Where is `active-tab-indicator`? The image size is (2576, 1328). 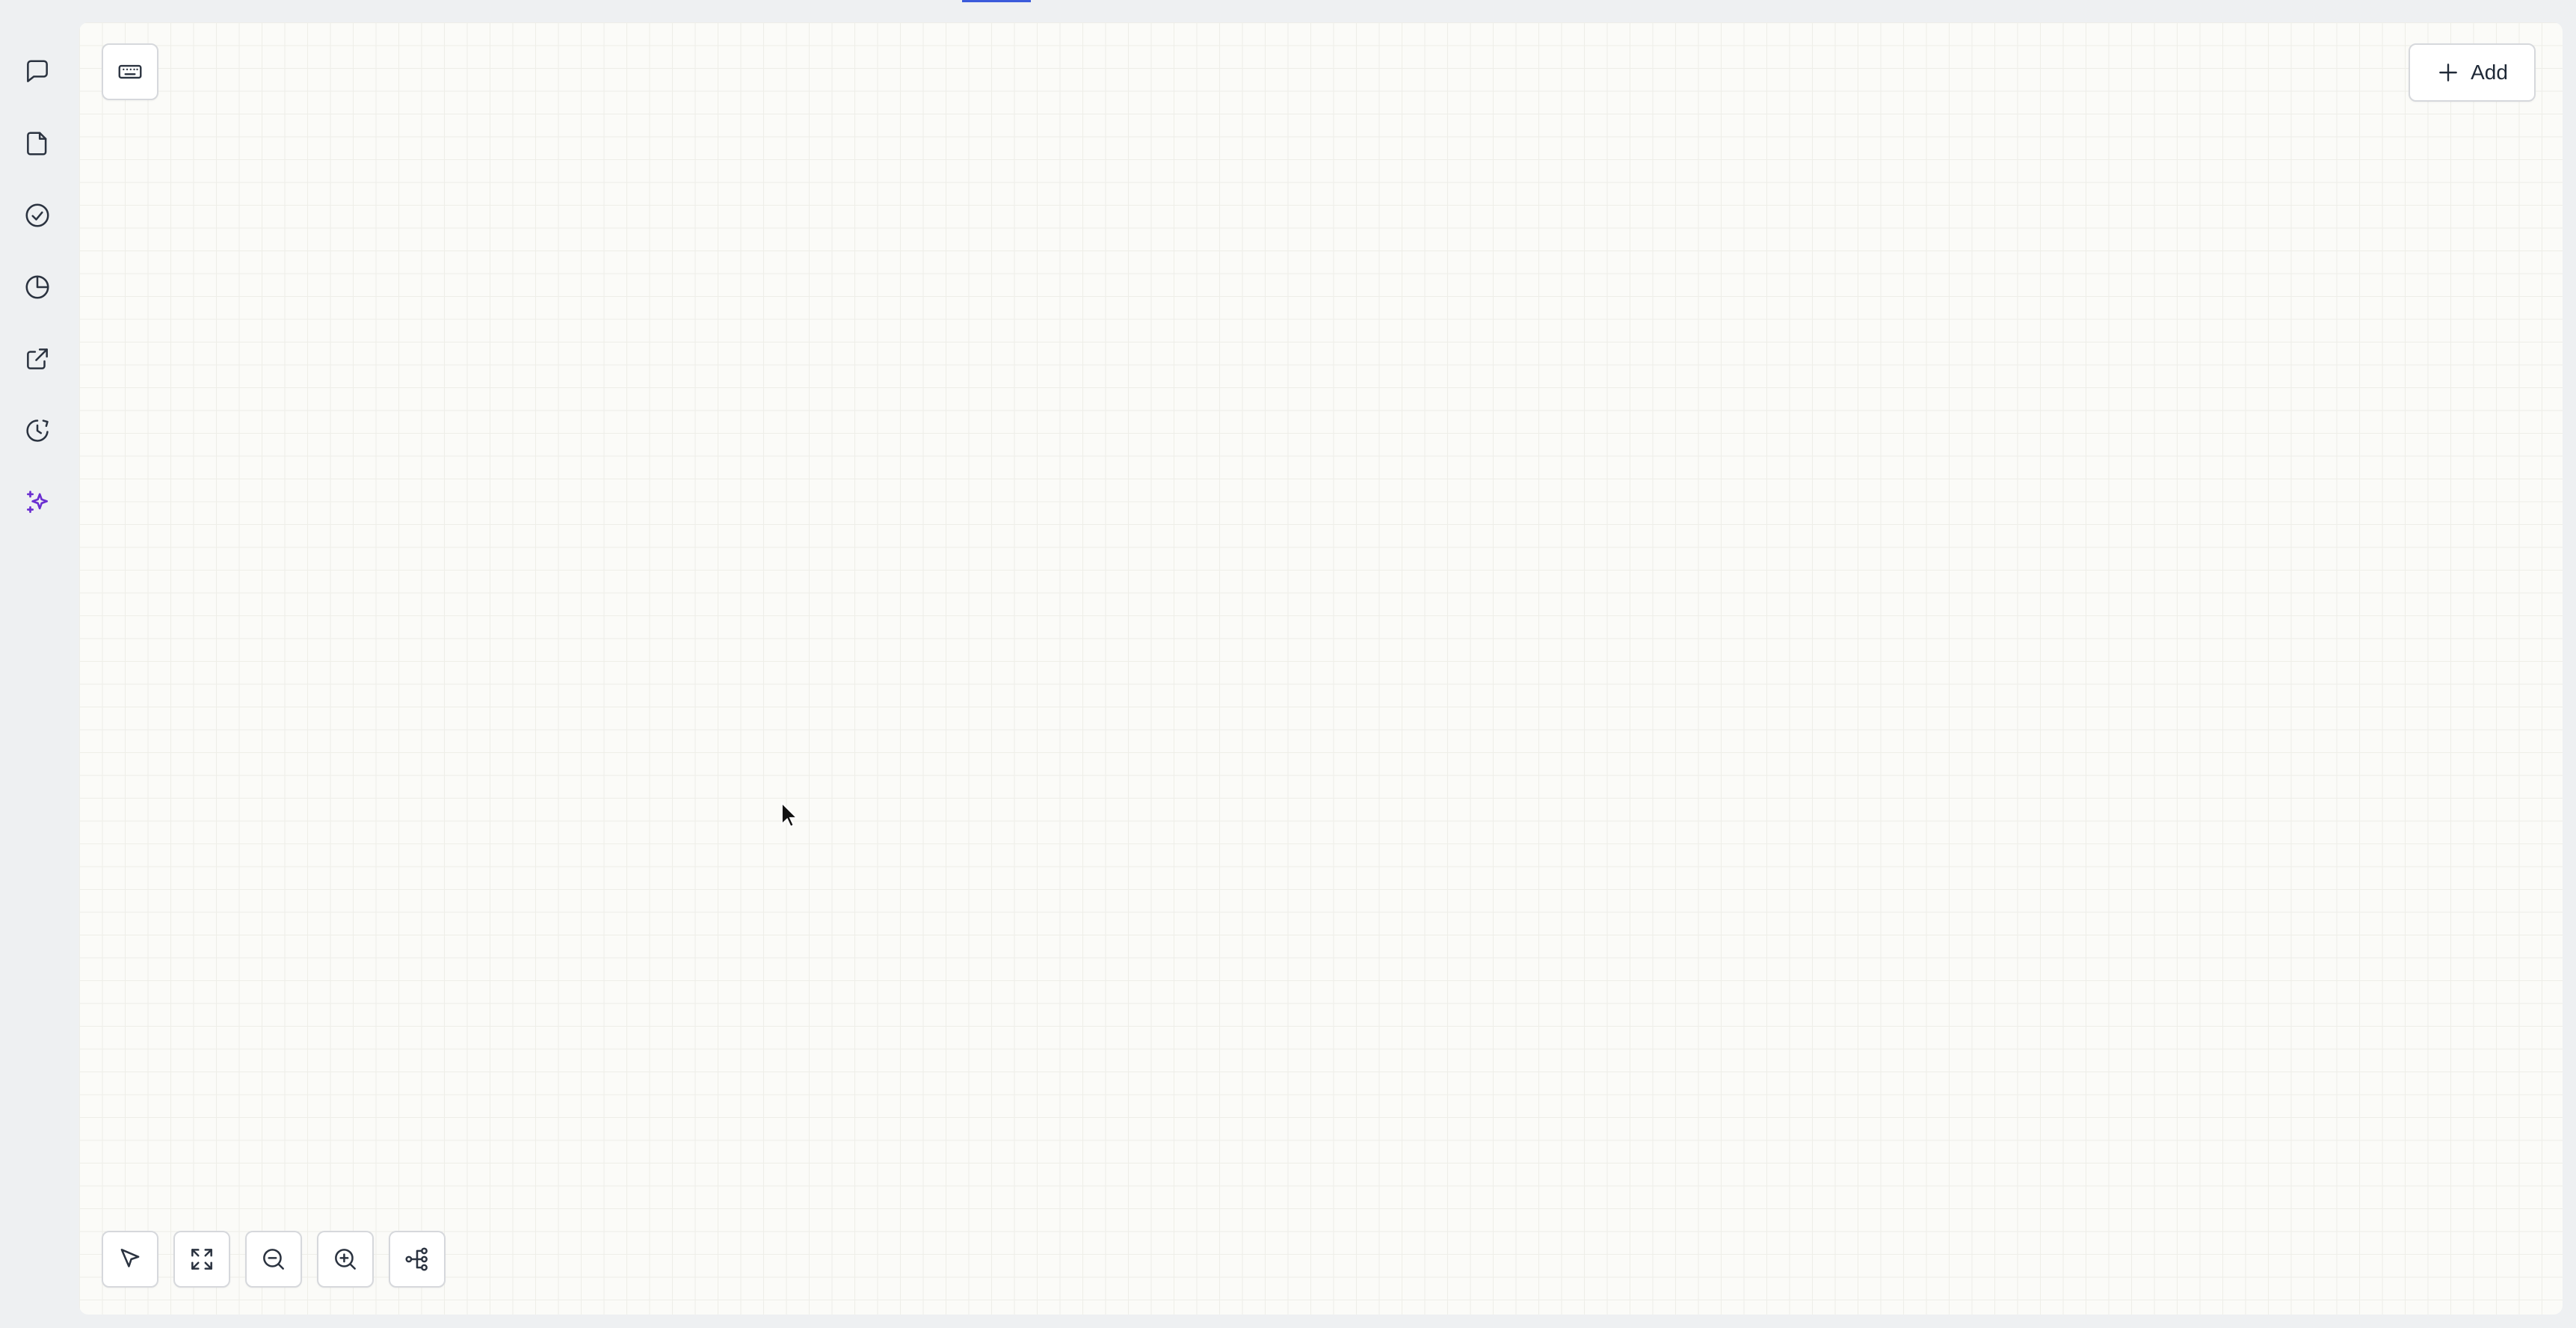
active-tab-indicator is located at coordinates (996, 1).